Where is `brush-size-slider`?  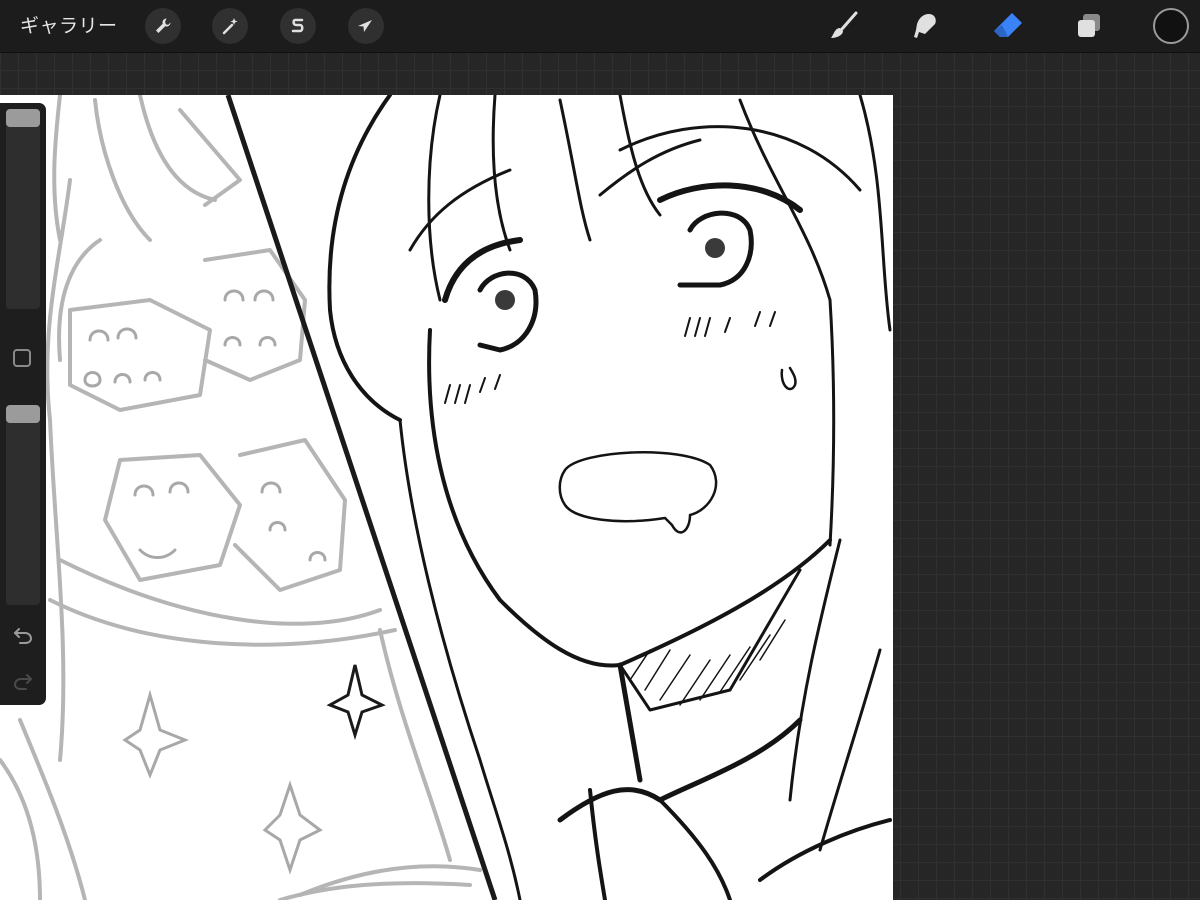 brush-size-slider is located at coordinates (23, 209).